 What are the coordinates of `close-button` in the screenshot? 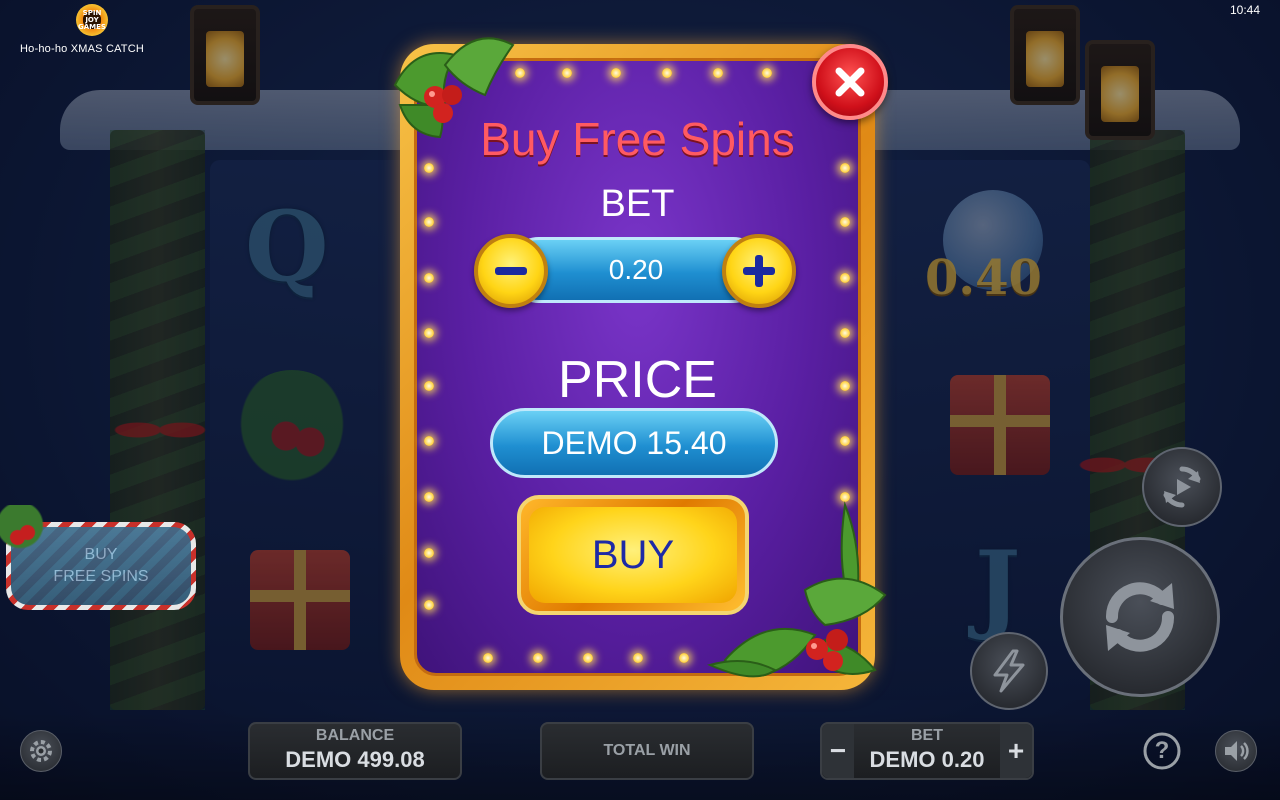 It's located at (850, 82).